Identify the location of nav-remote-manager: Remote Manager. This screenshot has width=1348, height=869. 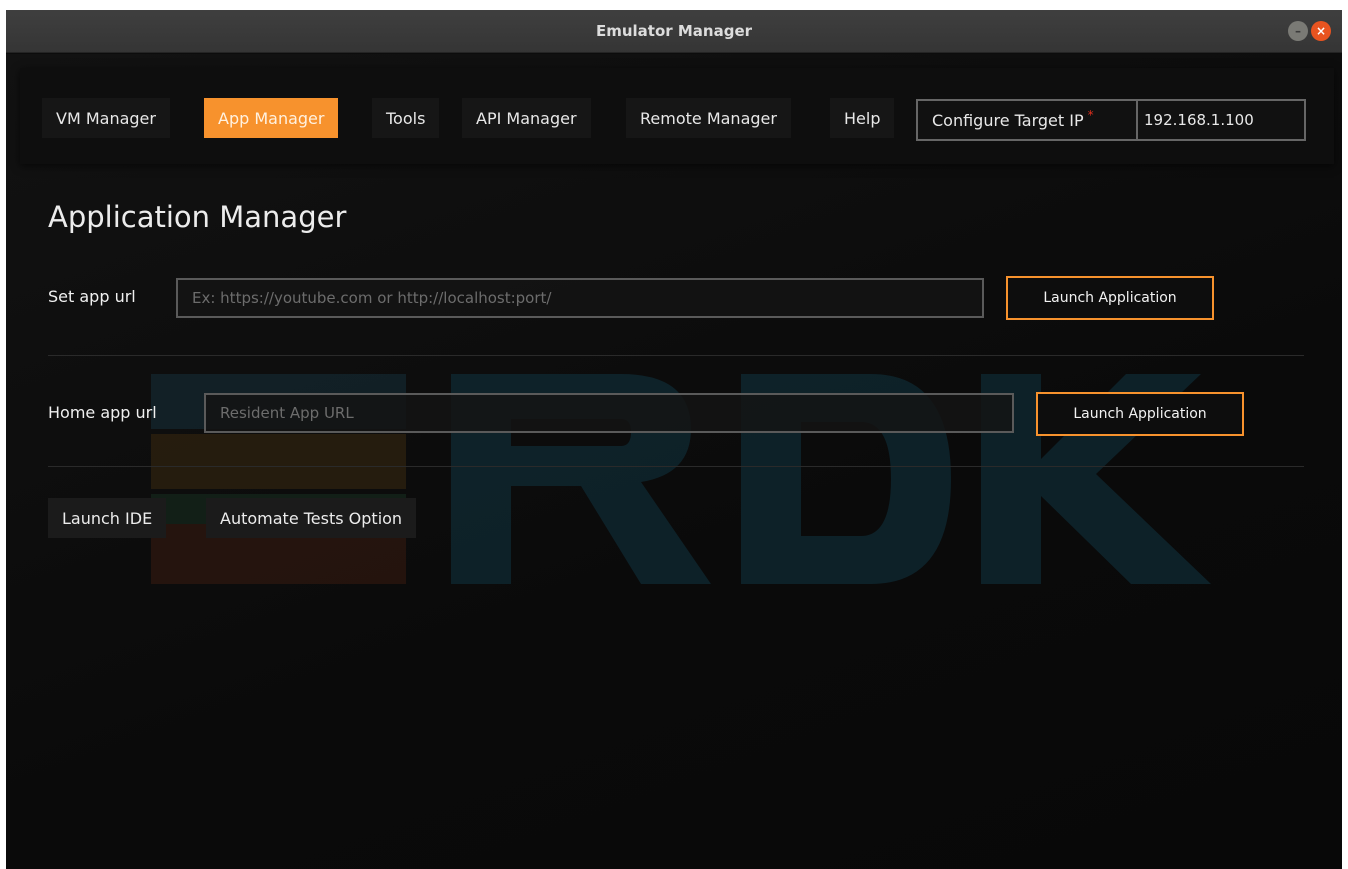
(708, 118).